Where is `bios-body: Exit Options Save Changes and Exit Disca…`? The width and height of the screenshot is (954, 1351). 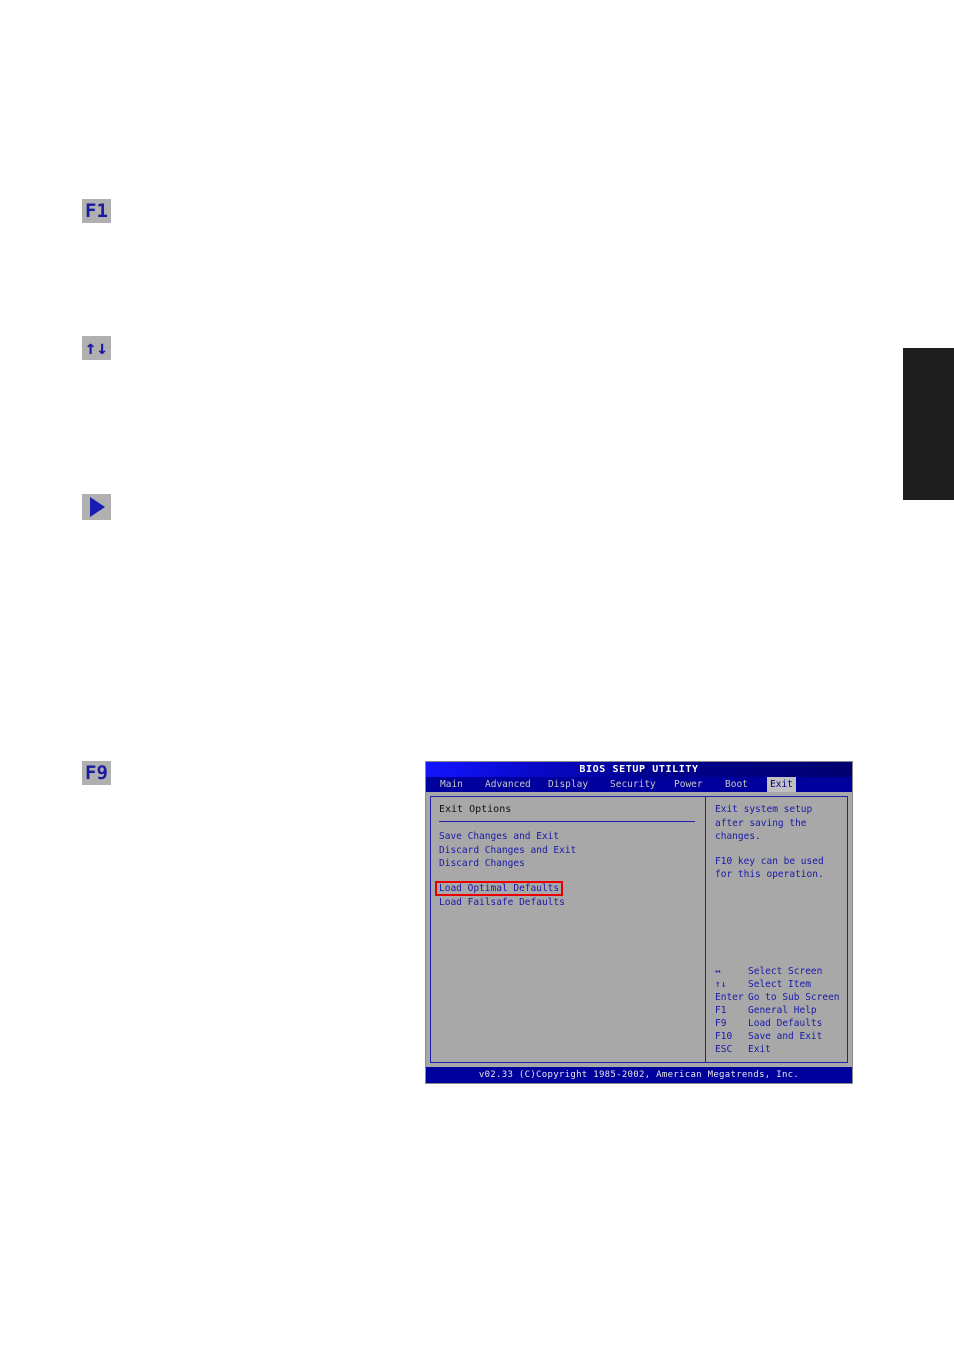
bios-body: Exit Options Save Changes and Exit Disca… is located at coordinates (639, 929).